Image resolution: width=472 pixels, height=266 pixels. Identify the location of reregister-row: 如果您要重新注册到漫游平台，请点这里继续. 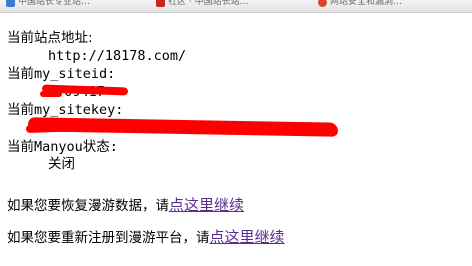
(146, 237).